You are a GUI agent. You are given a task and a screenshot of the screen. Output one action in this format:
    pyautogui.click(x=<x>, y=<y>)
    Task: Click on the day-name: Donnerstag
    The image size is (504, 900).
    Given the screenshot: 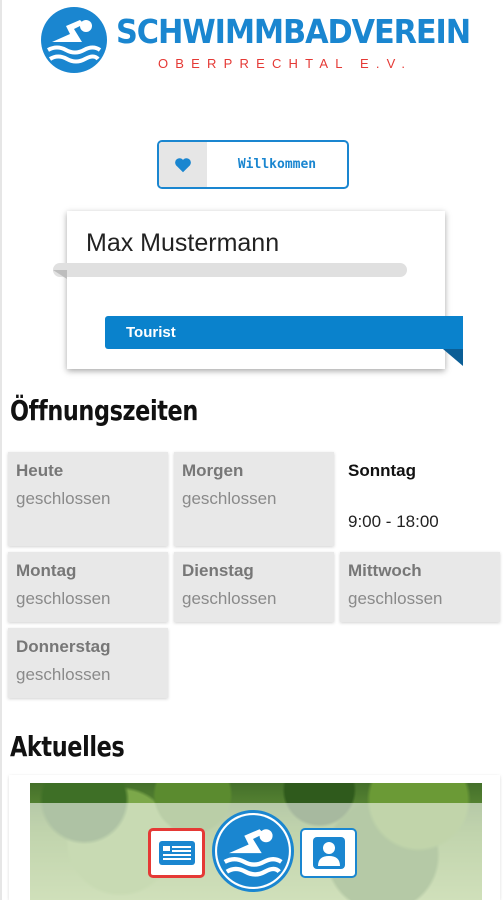 What is the action you would take?
    pyautogui.click(x=63, y=646)
    